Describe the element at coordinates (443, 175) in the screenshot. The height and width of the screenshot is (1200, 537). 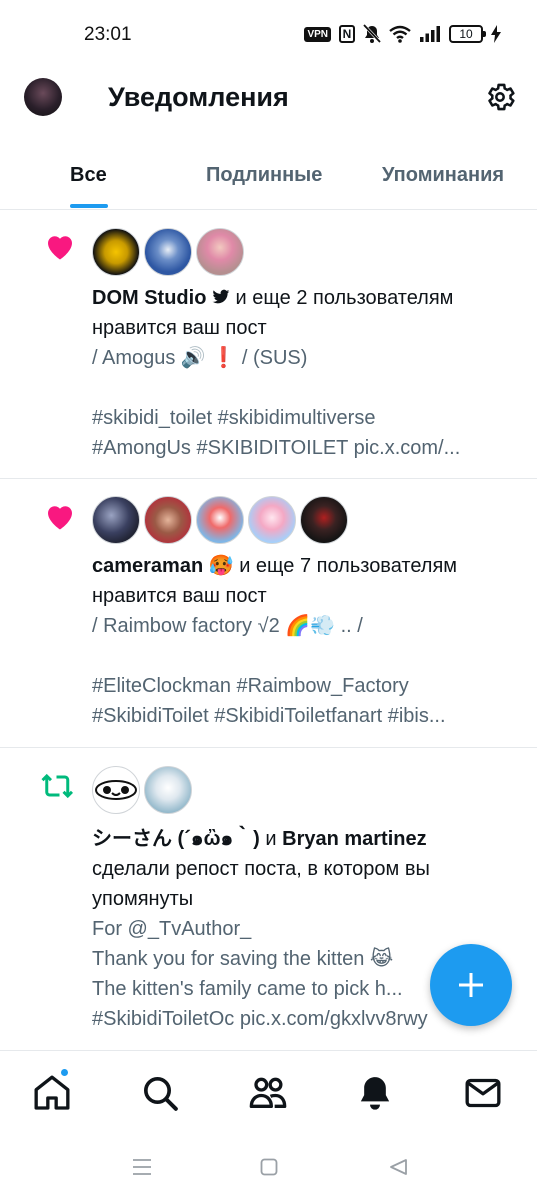
I see `tab-mentions: Упоминания` at that location.